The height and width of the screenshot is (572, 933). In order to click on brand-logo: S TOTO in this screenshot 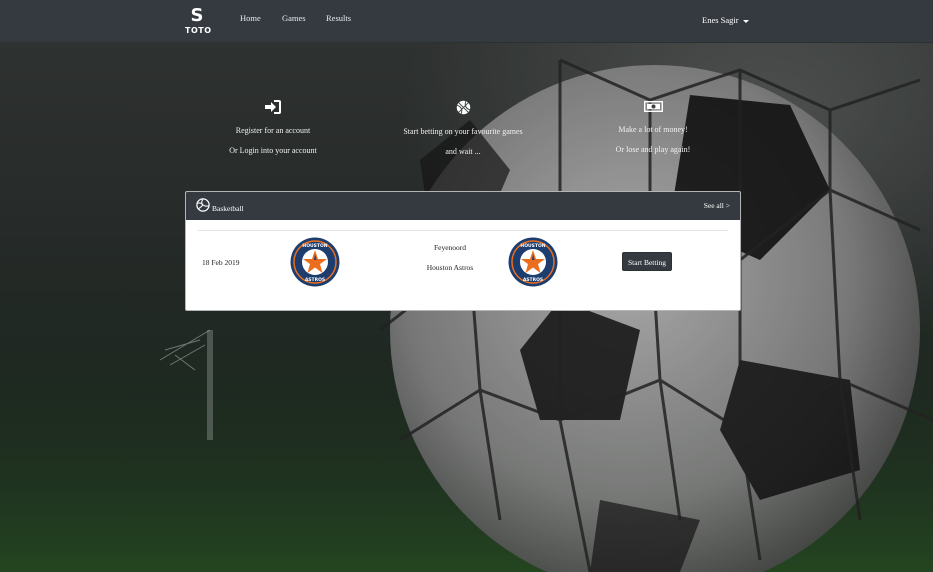, I will do `click(198, 21)`.